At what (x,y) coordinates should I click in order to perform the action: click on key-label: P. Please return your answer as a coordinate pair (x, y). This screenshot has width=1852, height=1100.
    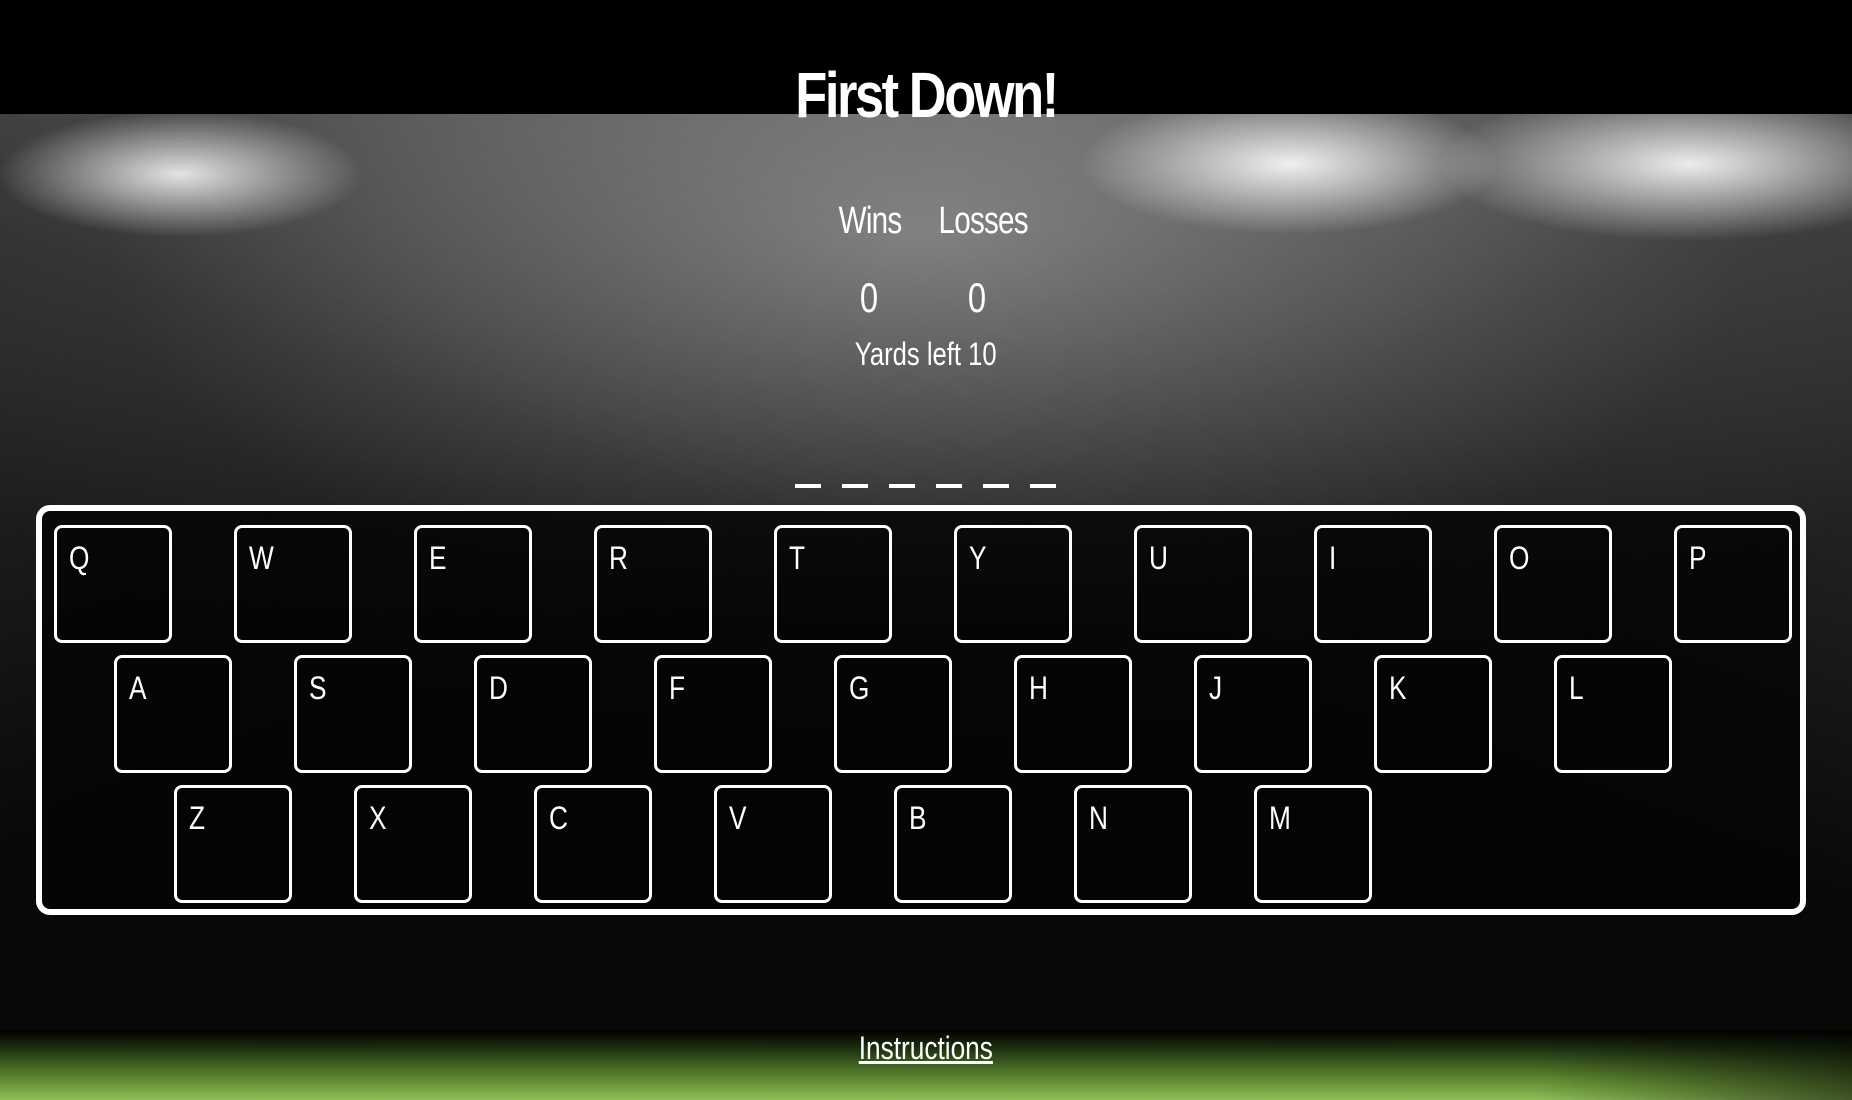
    Looking at the image, I should click on (1698, 558).